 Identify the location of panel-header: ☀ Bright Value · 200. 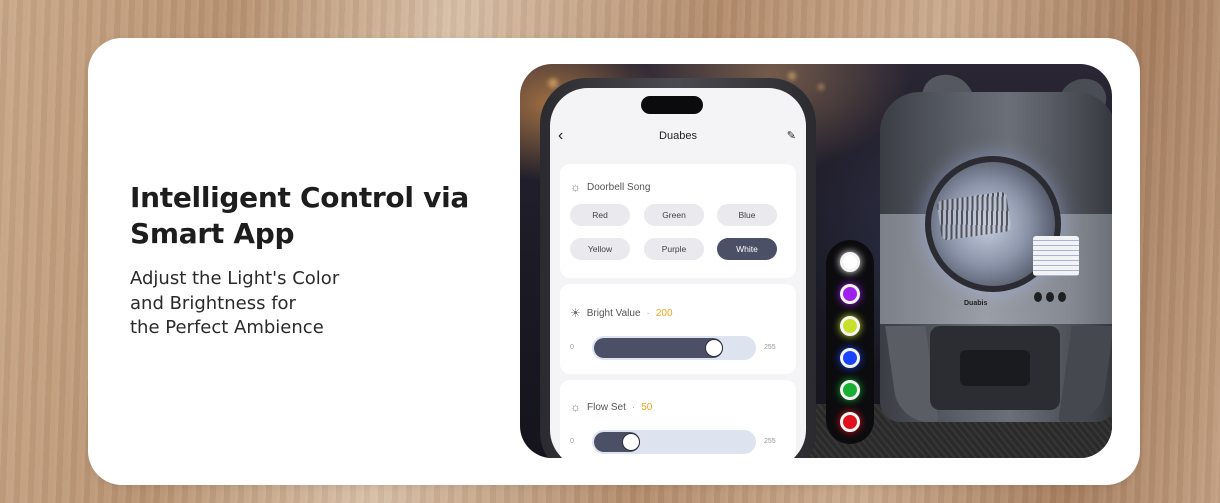
(621, 313).